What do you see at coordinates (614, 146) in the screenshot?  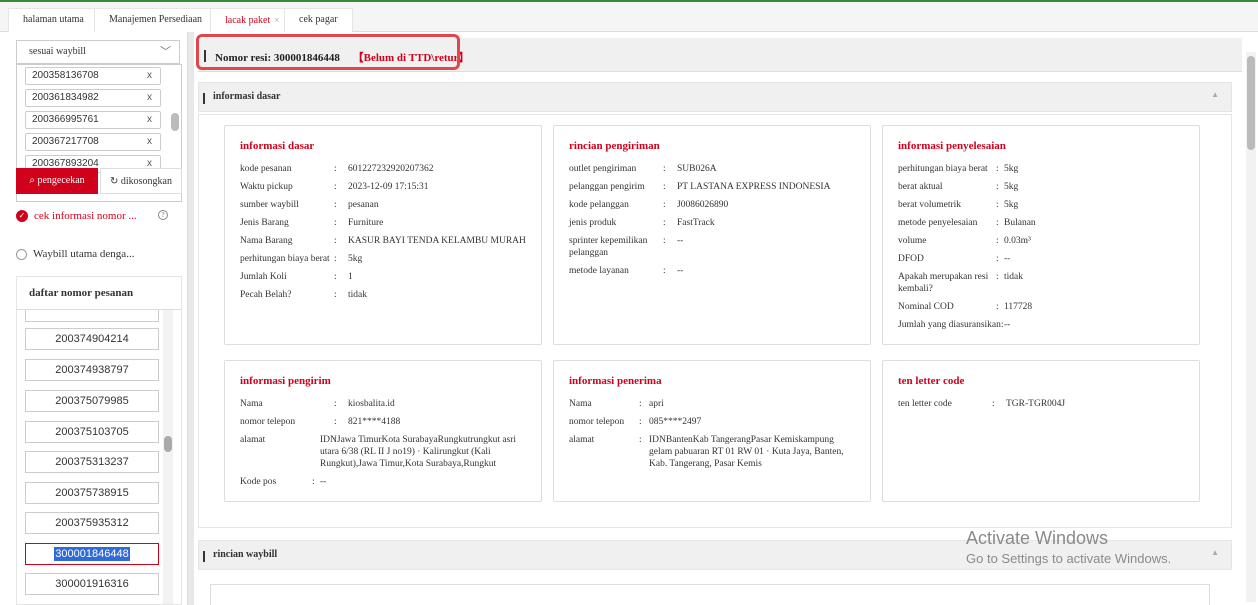 I see `card-title: rincian pengiriman` at bounding box center [614, 146].